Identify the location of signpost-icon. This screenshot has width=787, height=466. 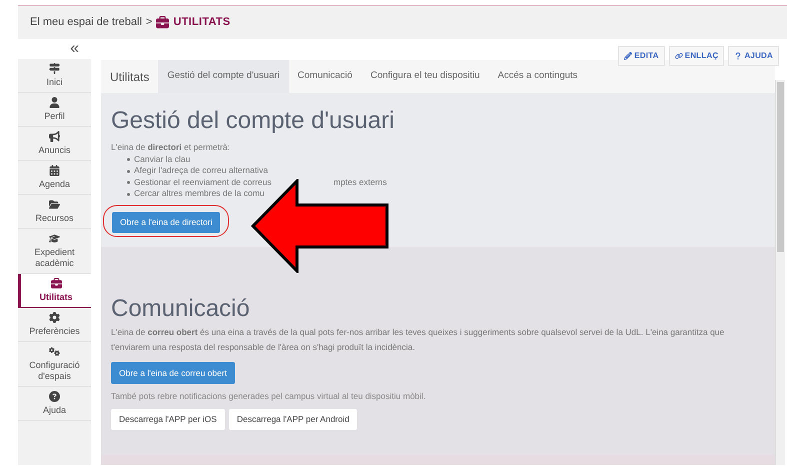
(54, 68).